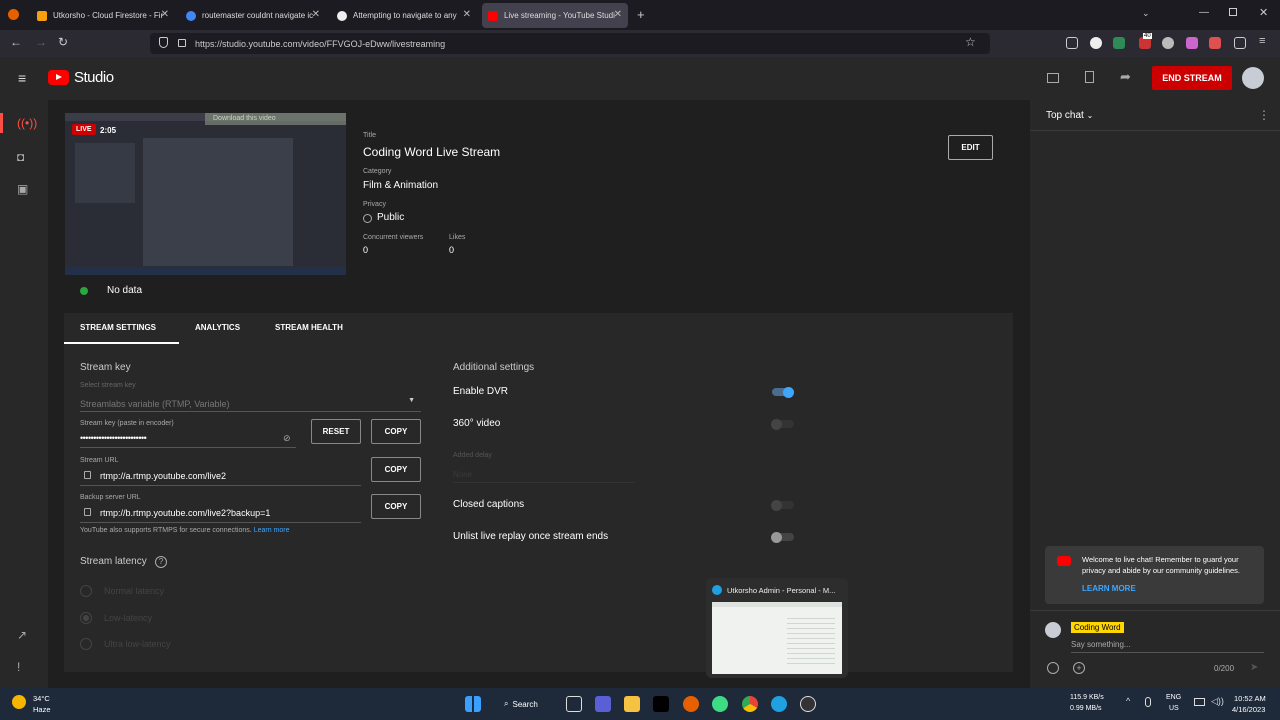  I want to click on shield-icon, so click(163, 42).